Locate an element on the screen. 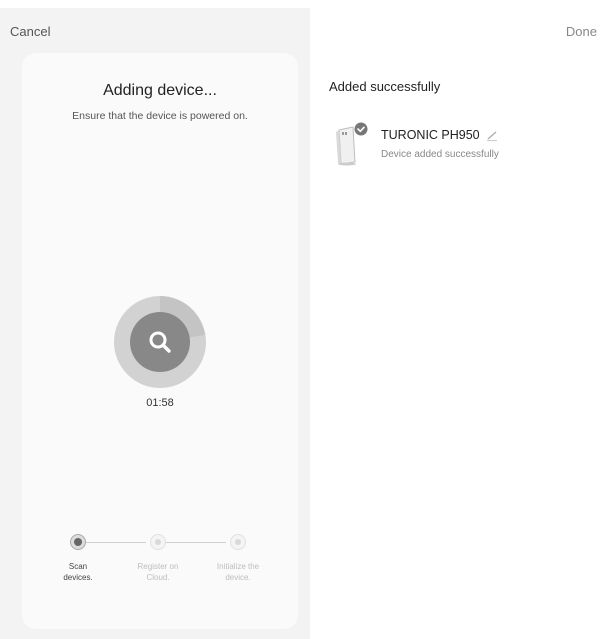 This screenshot has width=604, height=639. step-label-line: Scan is located at coordinates (78, 566).